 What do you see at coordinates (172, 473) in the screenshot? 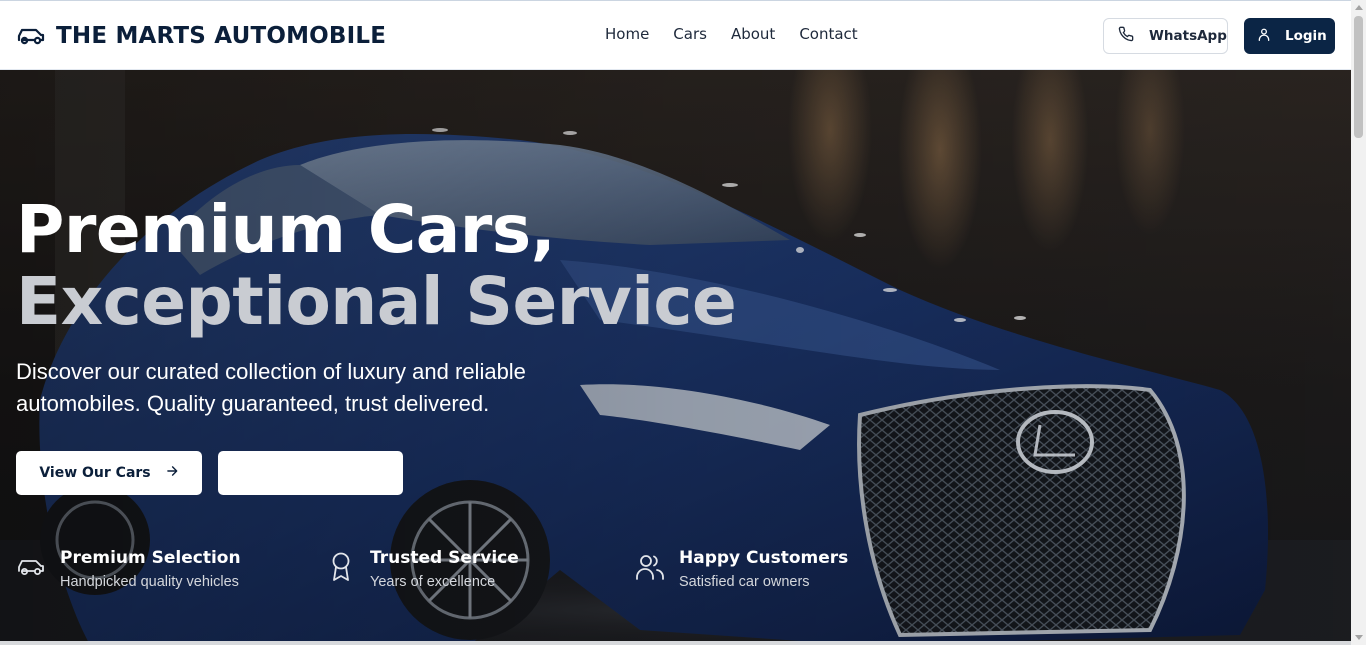
I see `arrow-right-icon` at bounding box center [172, 473].